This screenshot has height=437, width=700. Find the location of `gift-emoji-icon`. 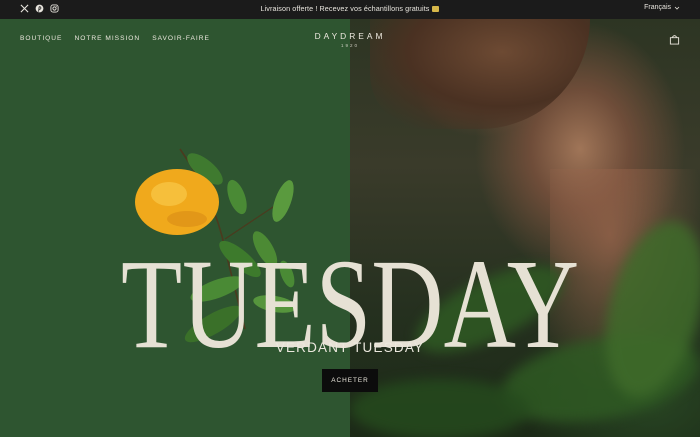

gift-emoji-icon is located at coordinates (436, 8).